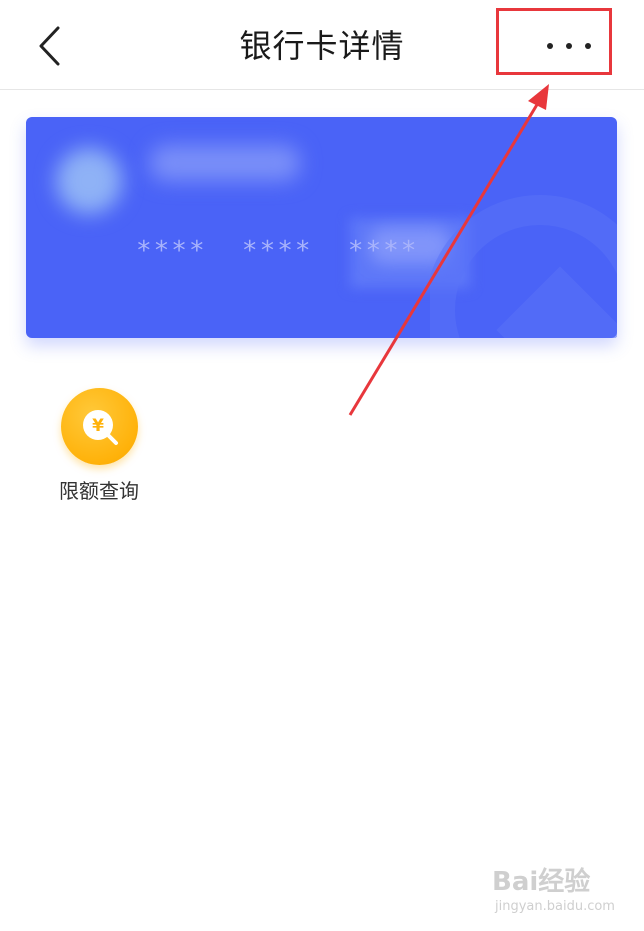 This screenshot has height=931, width=644. I want to click on baidu-jingyan-watermark-url: jingyan.baidu.com, so click(555, 906).